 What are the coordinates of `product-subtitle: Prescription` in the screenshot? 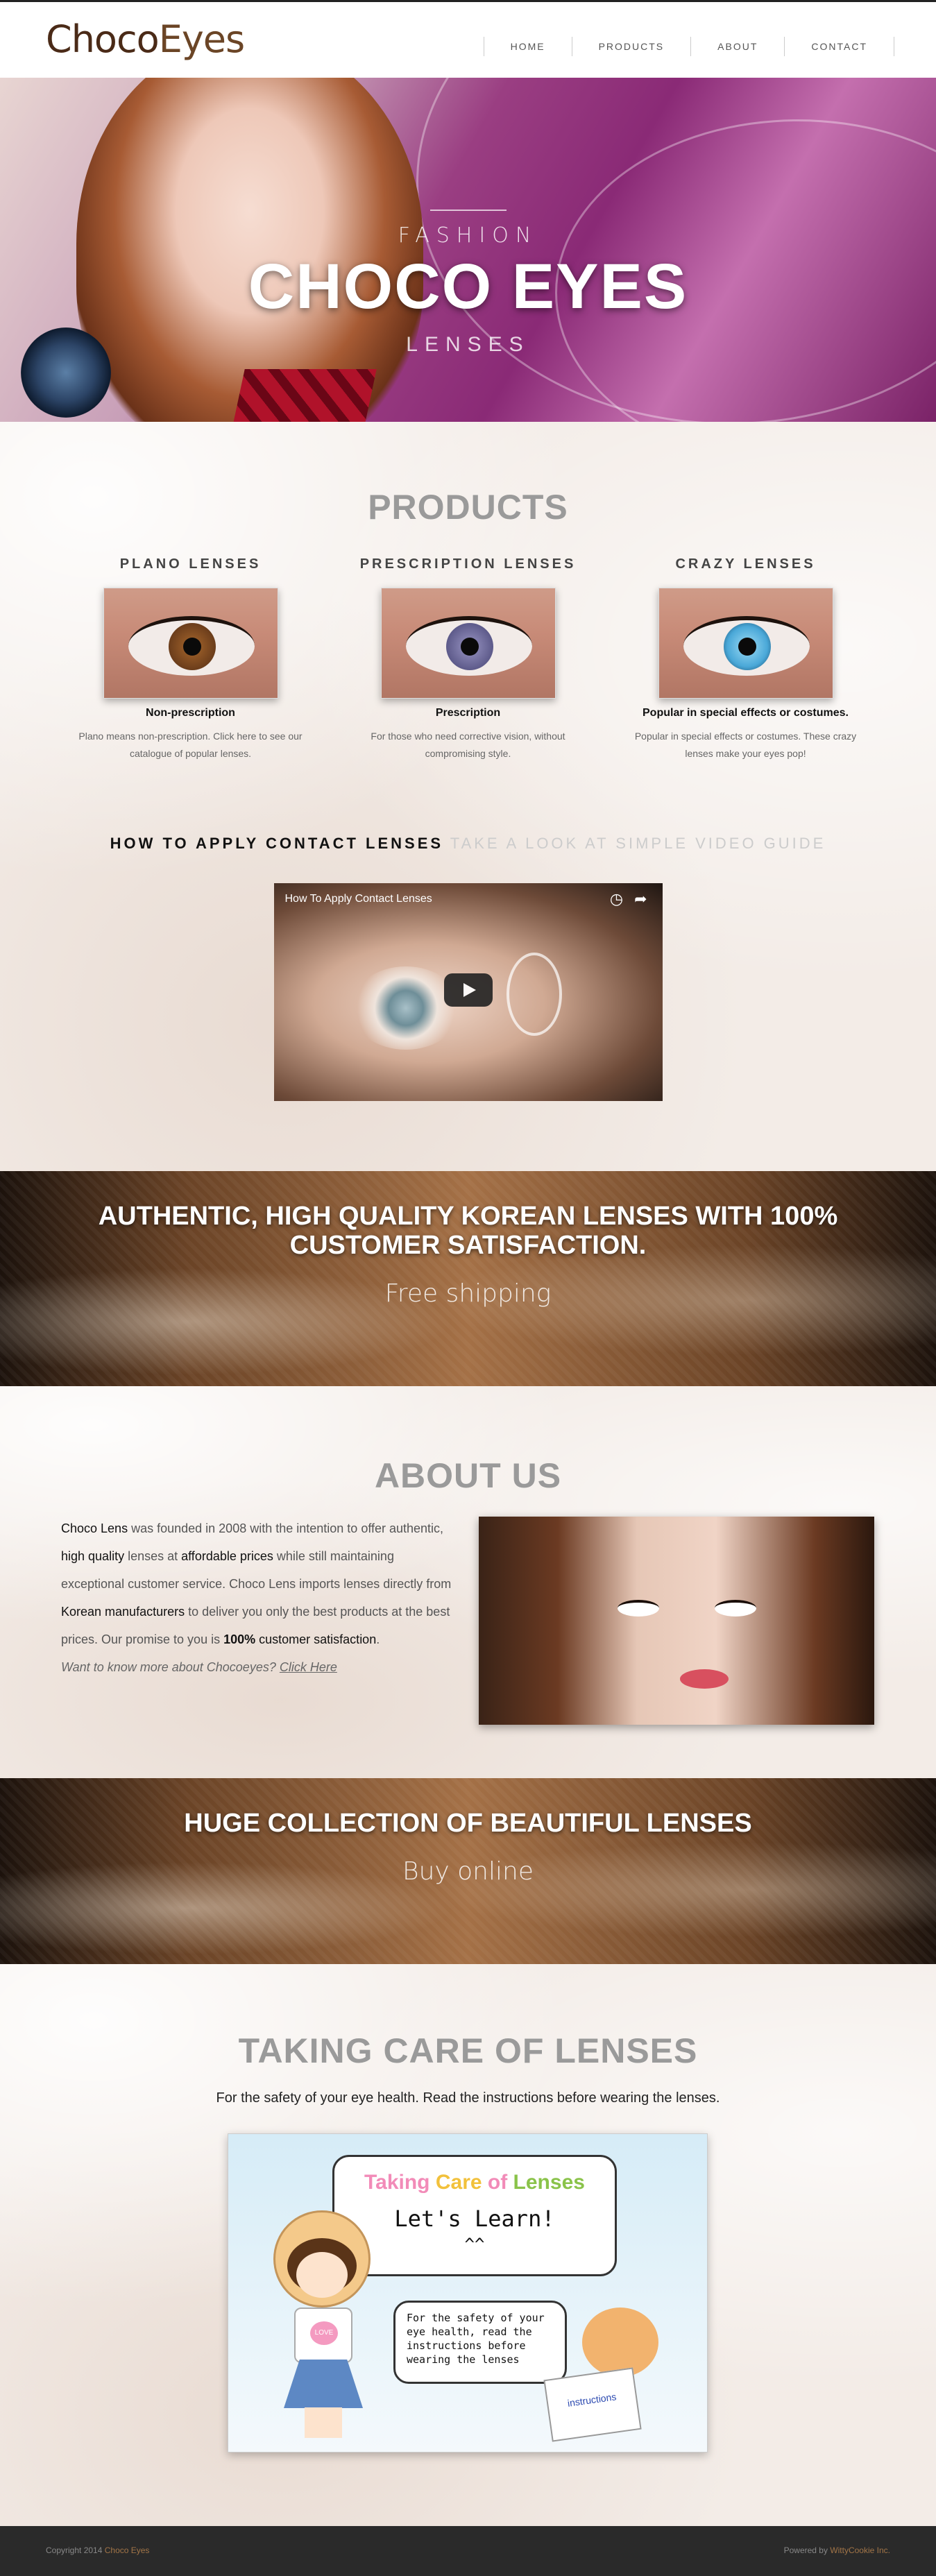 It's located at (468, 713).